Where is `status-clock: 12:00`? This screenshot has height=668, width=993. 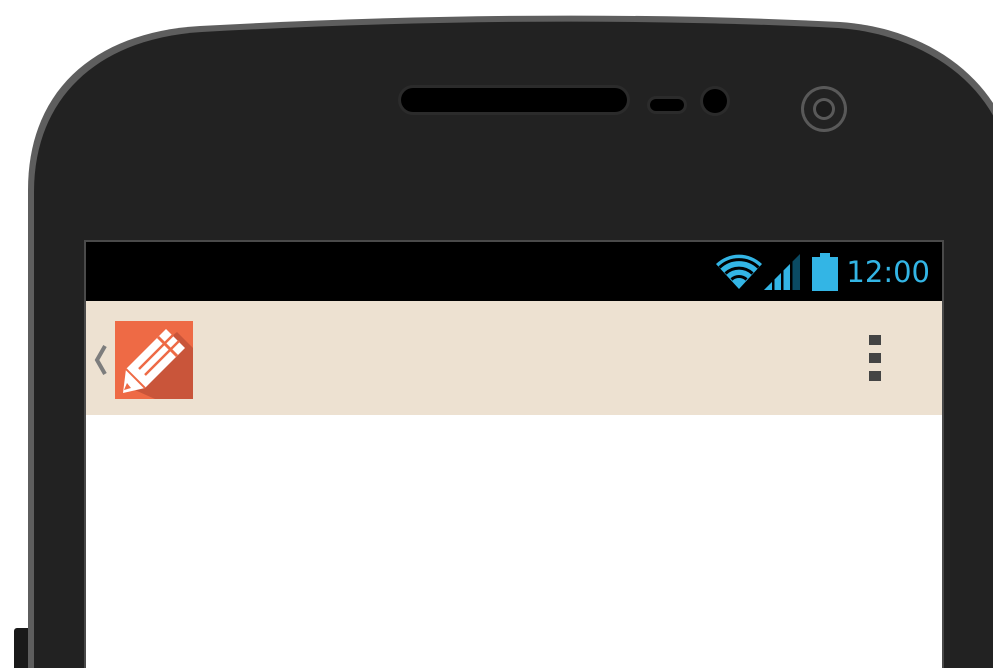 status-clock: 12:00 is located at coordinates (888, 272).